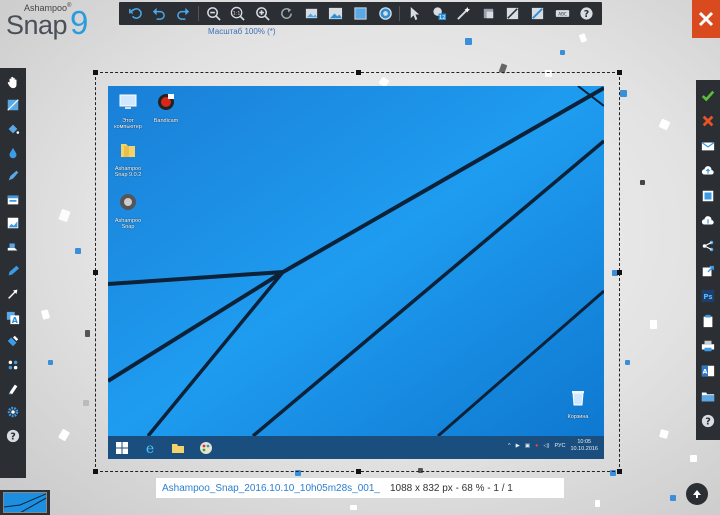 The height and width of the screenshot is (515, 720). What do you see at coordinates (13, 247) in the screenshot?
I see `stamp-icon` at bounding box center [13, 247].